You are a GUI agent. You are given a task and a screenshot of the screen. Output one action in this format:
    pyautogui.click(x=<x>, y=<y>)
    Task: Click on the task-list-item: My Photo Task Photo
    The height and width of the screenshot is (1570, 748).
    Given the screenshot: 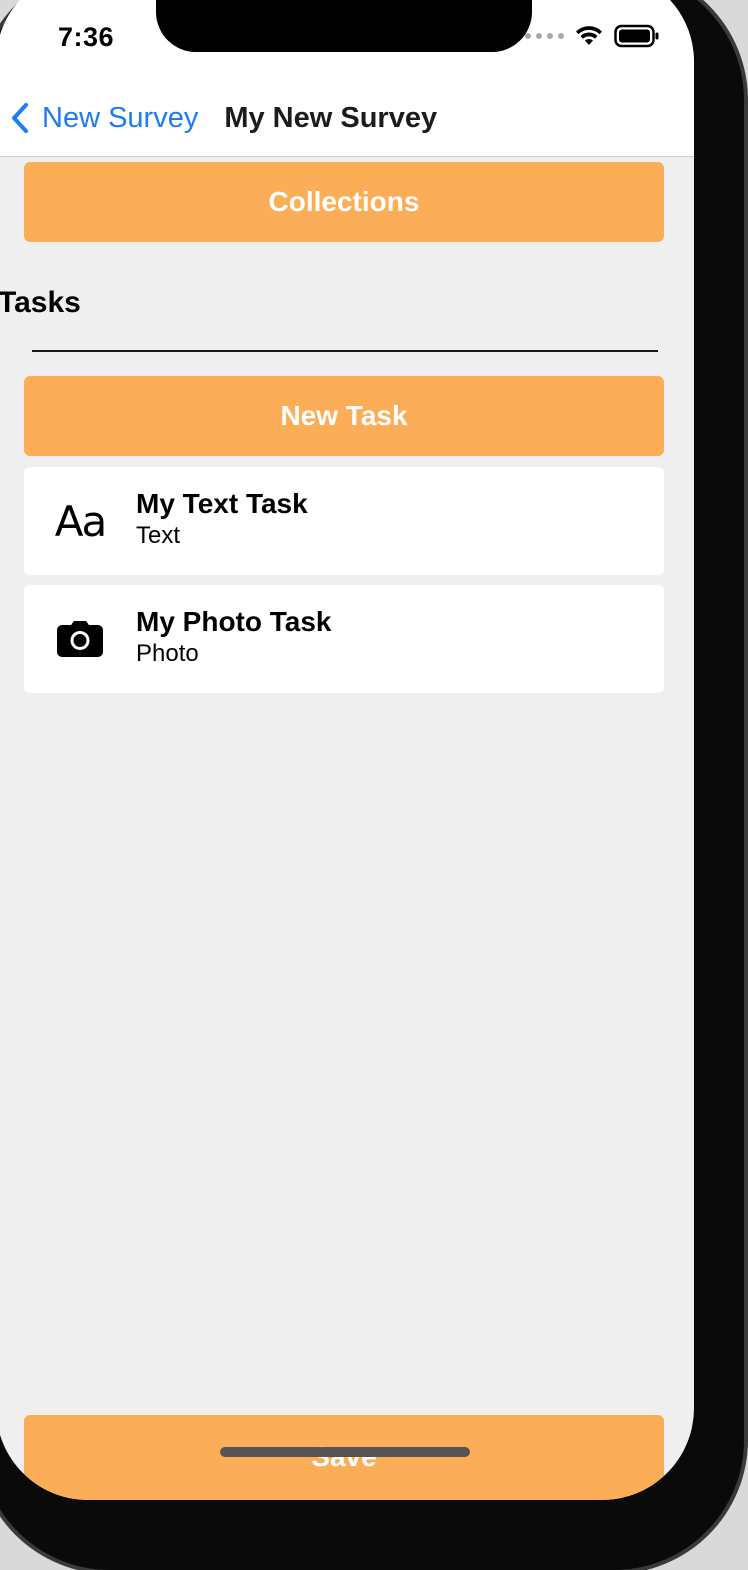 What is the action you would take?
    pyautogui.click(x=344, y=639)
    